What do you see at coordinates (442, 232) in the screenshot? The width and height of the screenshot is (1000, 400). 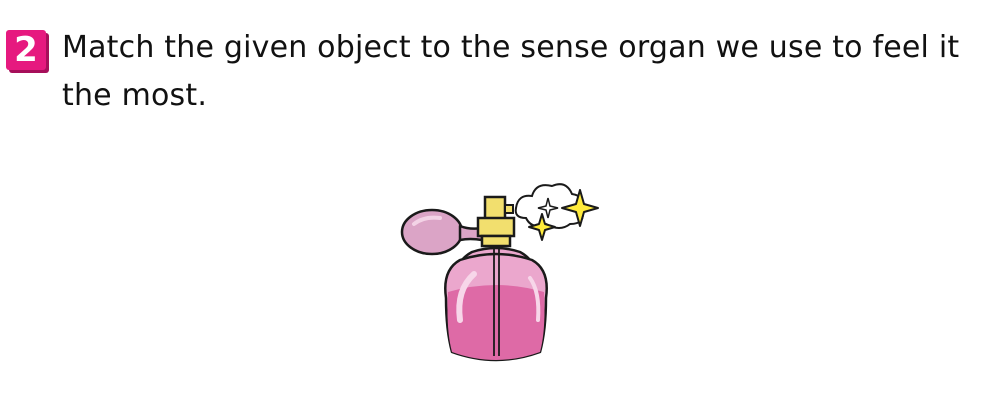 I see `atomizer-bulb-icon` at bounding box center [442, 232].